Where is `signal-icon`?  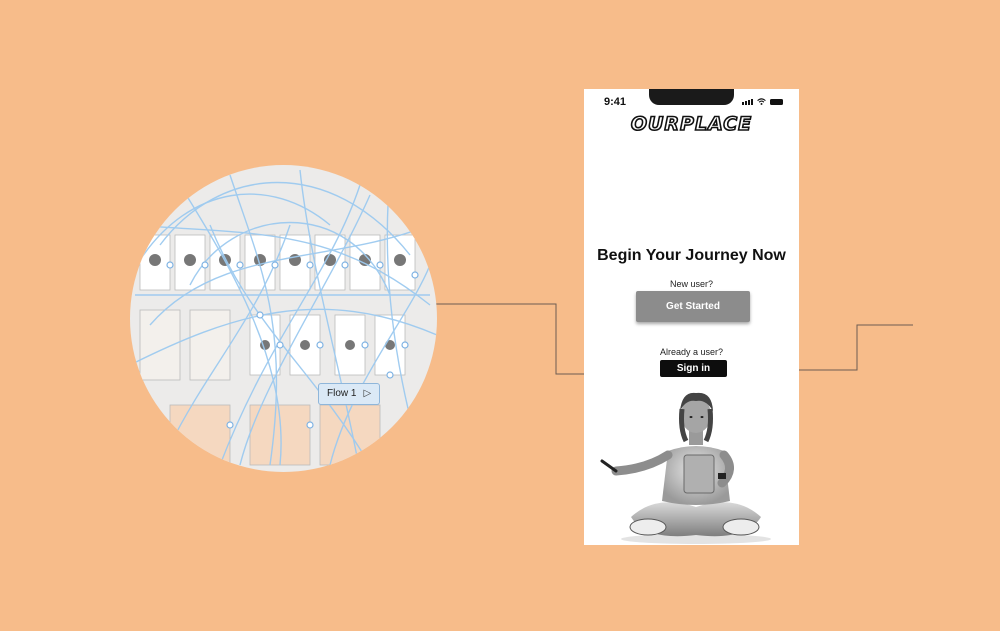
signal-icon is located at coordinates (747, 102).